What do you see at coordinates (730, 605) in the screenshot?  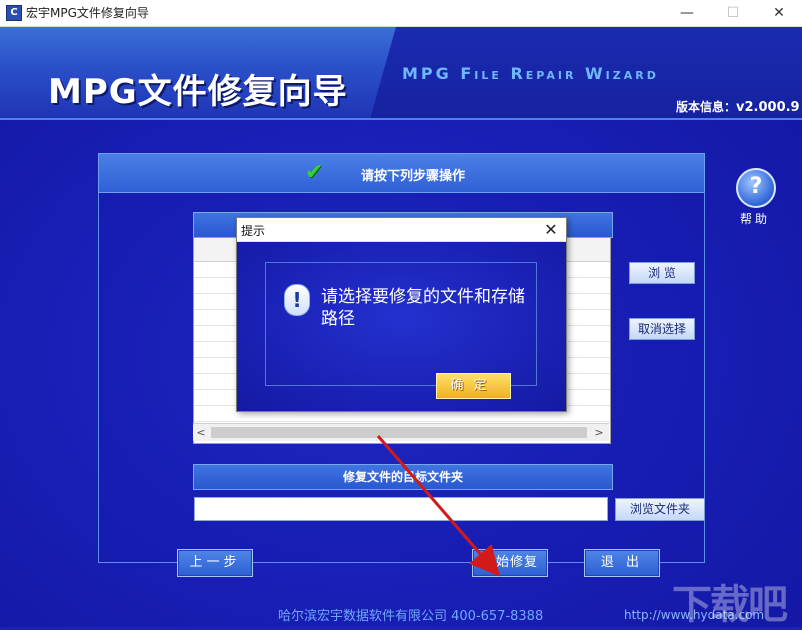 I see `watermark: 下载吧` at bounding box center [730, 605].